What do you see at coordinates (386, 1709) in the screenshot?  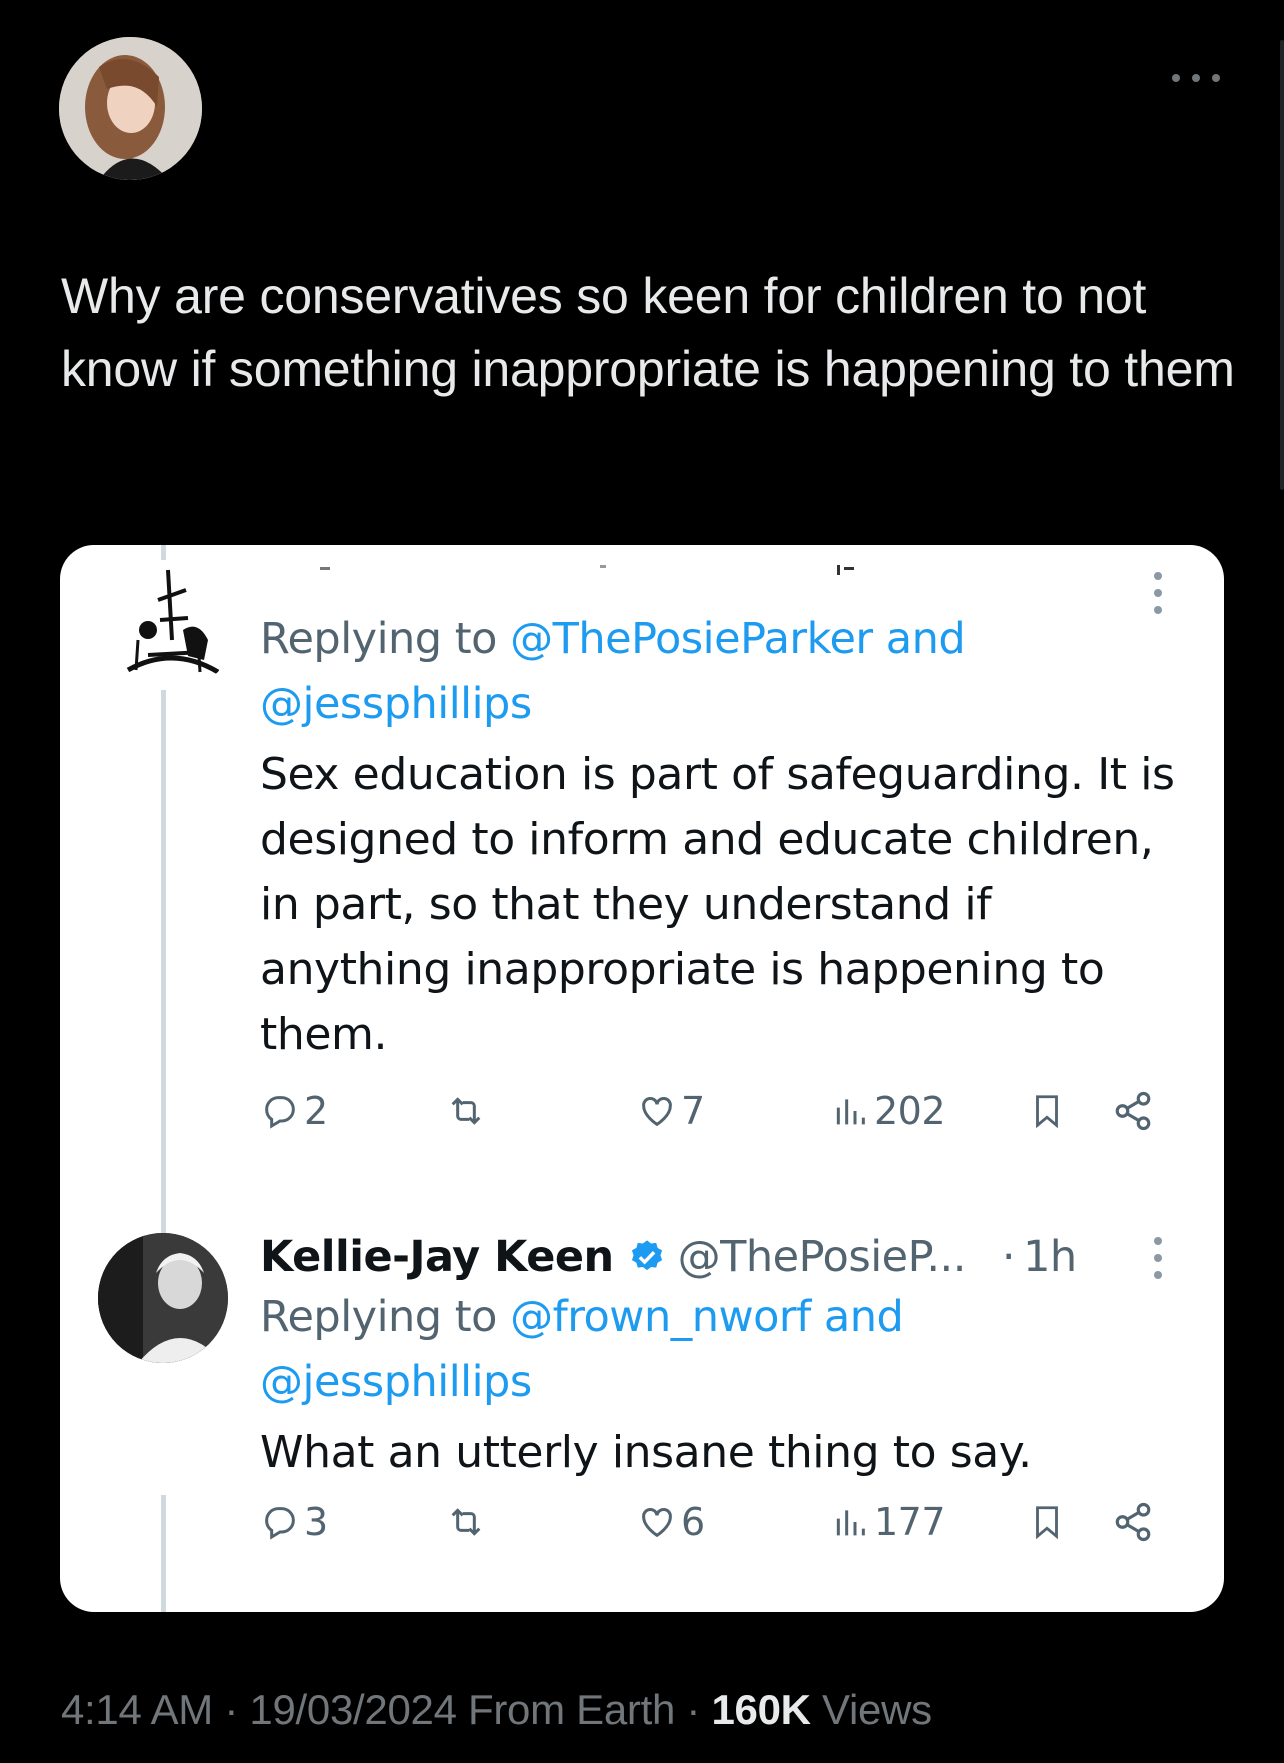 I see `timestamp: 4:14 AM · 19/03/2024 From Earth ·` at bounding box center [386, 1709].